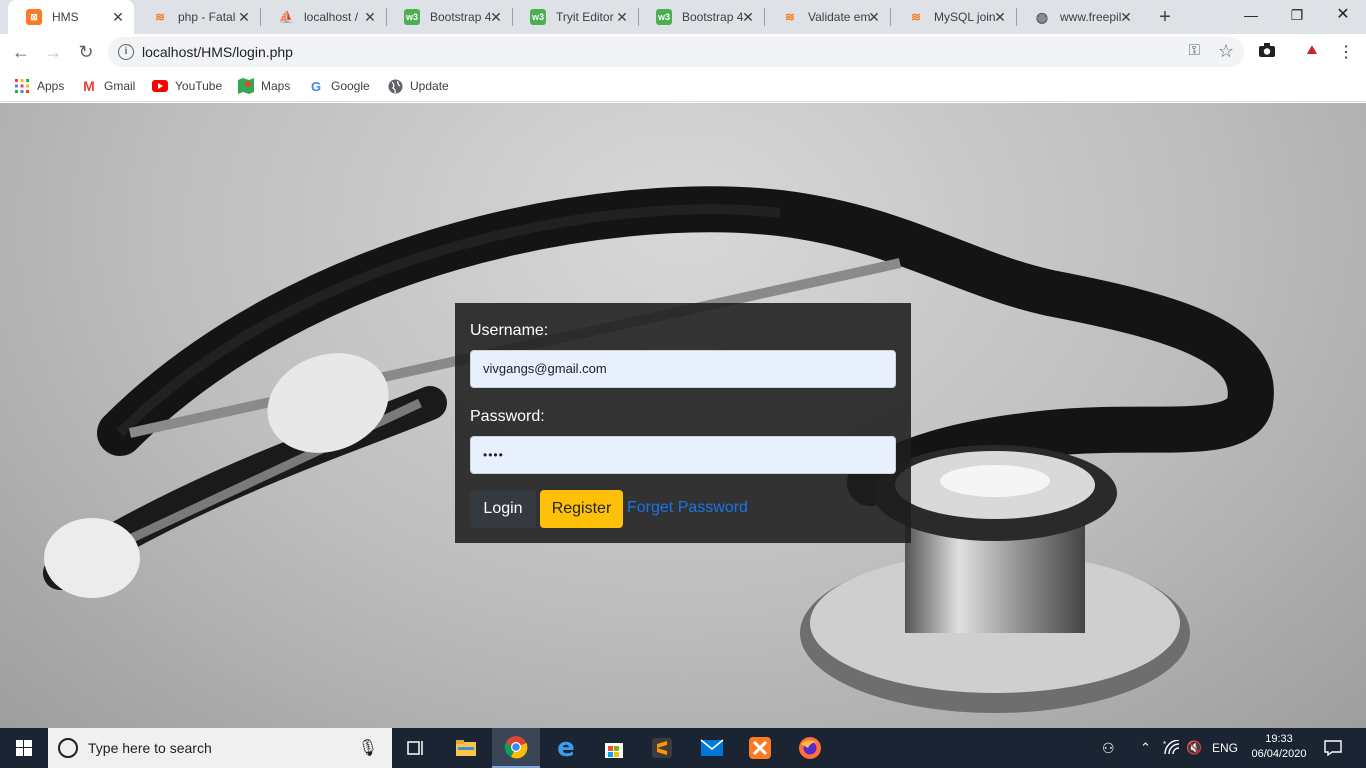 Image resolution: width=1366 pixels, height=773 pixels. I want to click on cortana-icon, so click(68, 748).